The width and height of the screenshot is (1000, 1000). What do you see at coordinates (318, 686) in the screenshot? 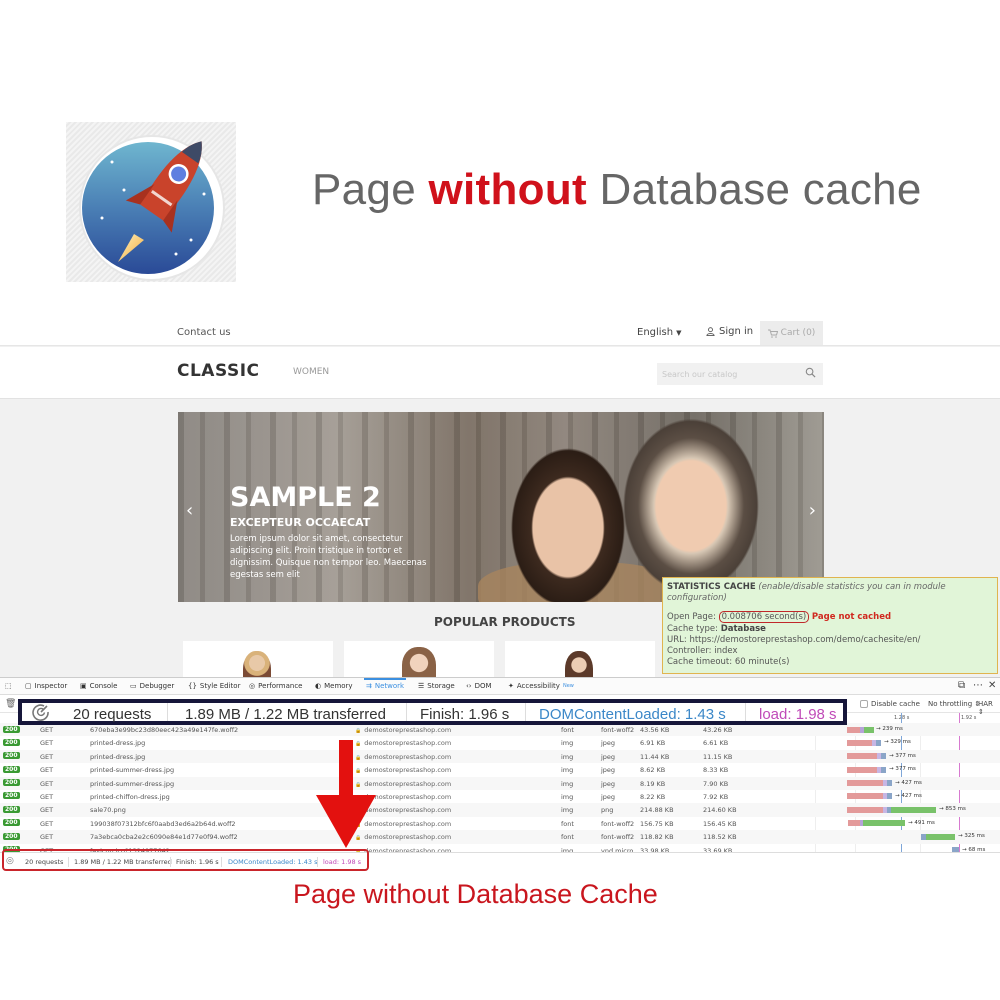
I see `memory-icon: ◐` at bounding box center [318, 686].